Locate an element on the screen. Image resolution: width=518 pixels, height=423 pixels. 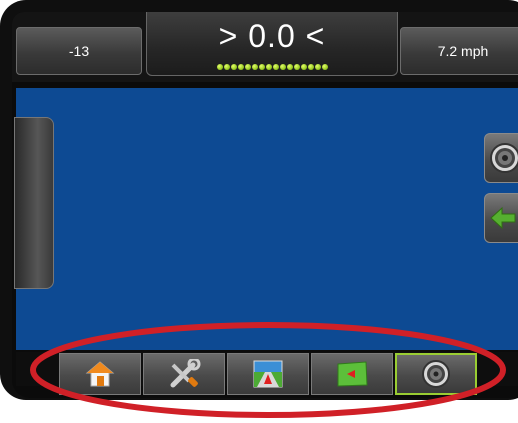
tab-guidance is located at coordinates (268, 374).